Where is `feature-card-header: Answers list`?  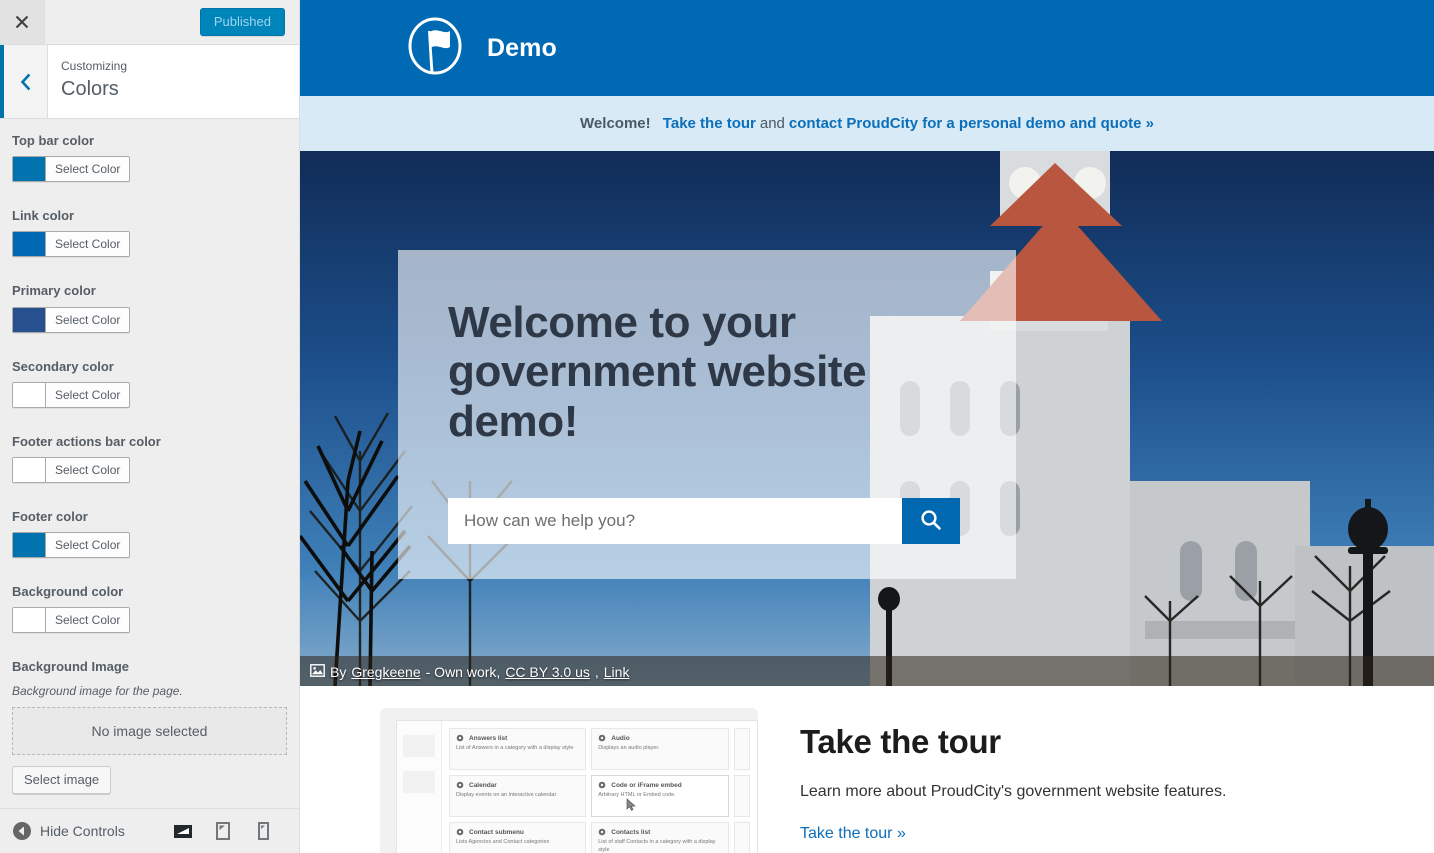
feature-card-header: Answers list is located at coordinates (517, 738).